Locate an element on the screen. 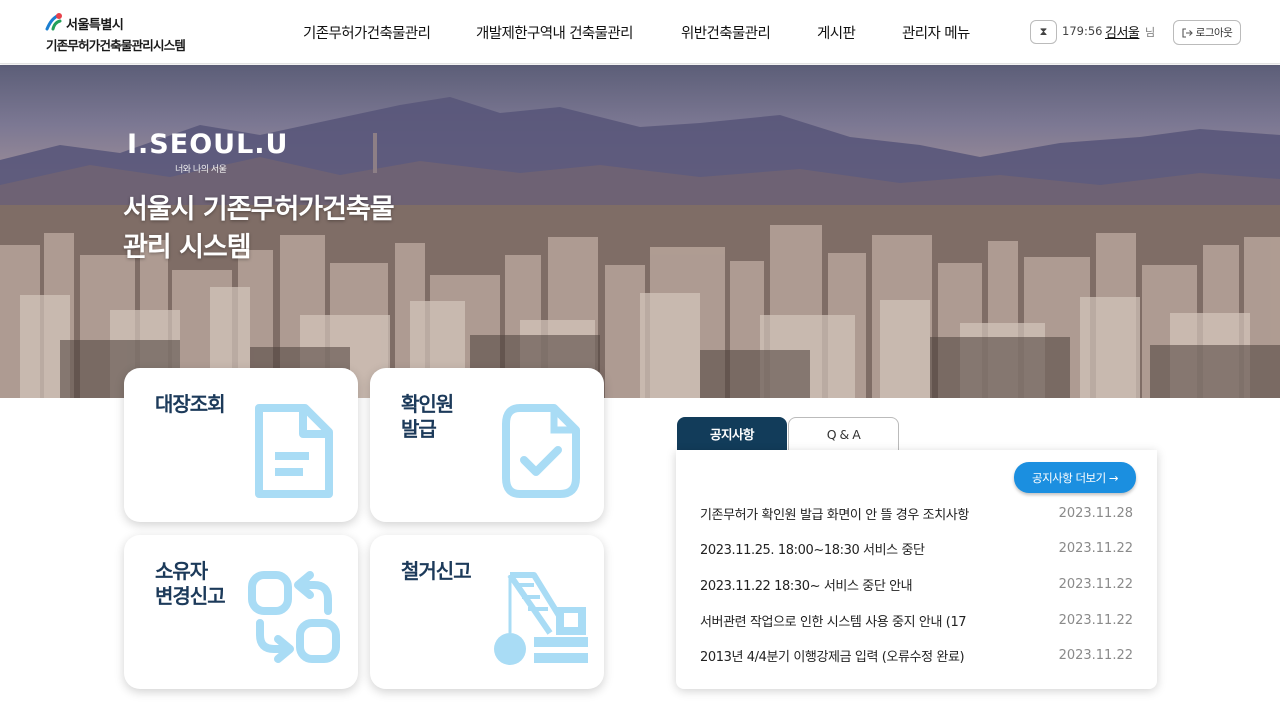  hourglass-icon: ⧗ is located at coordinates (1043, 31).